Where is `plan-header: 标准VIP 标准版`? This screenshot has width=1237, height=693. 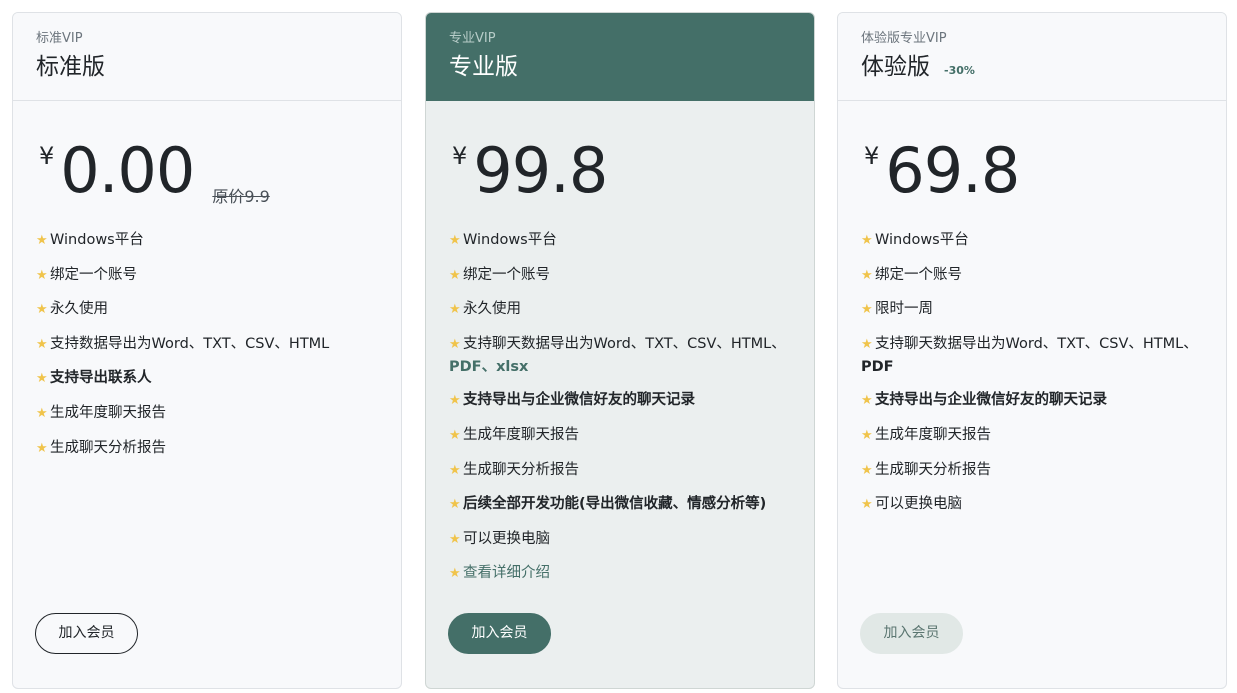
plan-header: 标准VIP 标准版 is located at coordinates (207, 57).